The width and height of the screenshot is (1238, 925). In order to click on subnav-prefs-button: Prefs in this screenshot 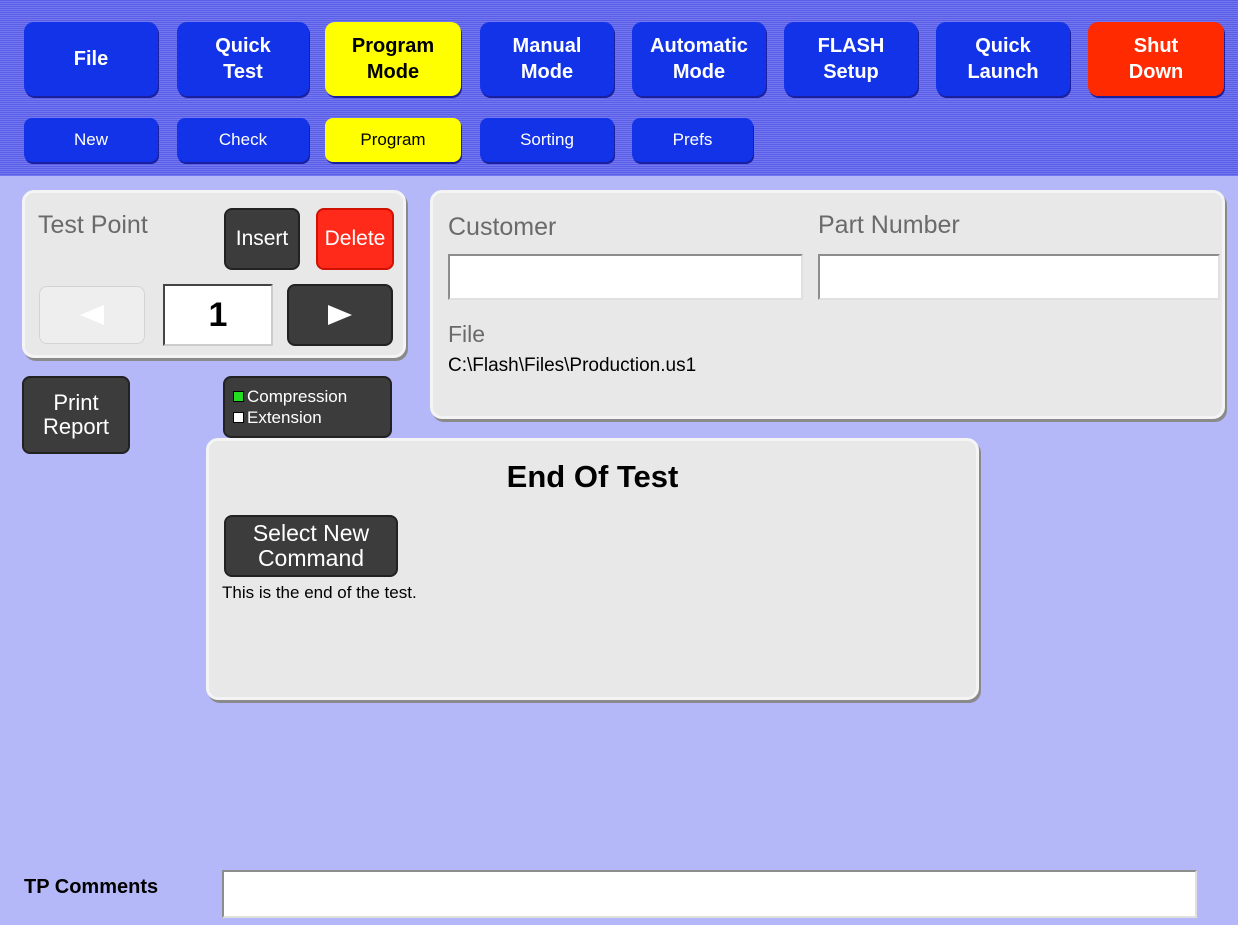, I will do `click(692, 140)`.